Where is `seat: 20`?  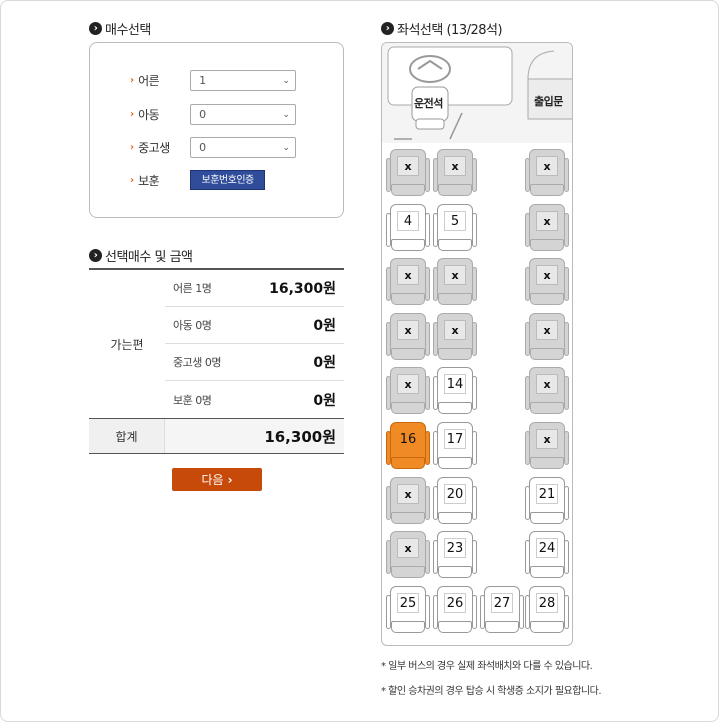
seat: 20 is located at coordinates (455, 501).